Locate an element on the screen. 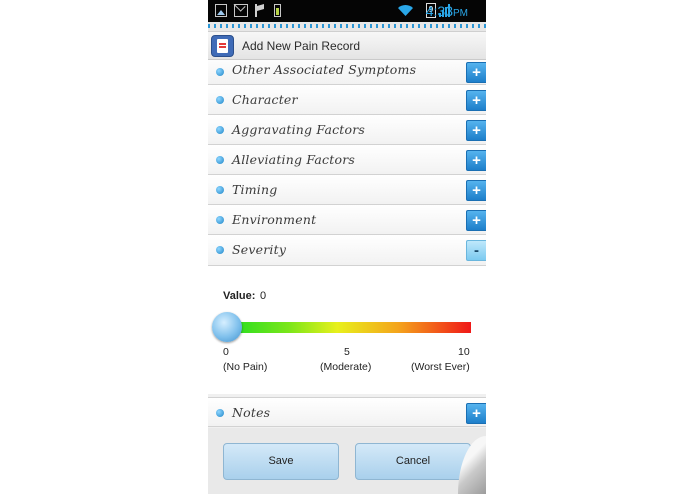 The image size is (695, 494). flag-icon is located at coordinates (259, 10).